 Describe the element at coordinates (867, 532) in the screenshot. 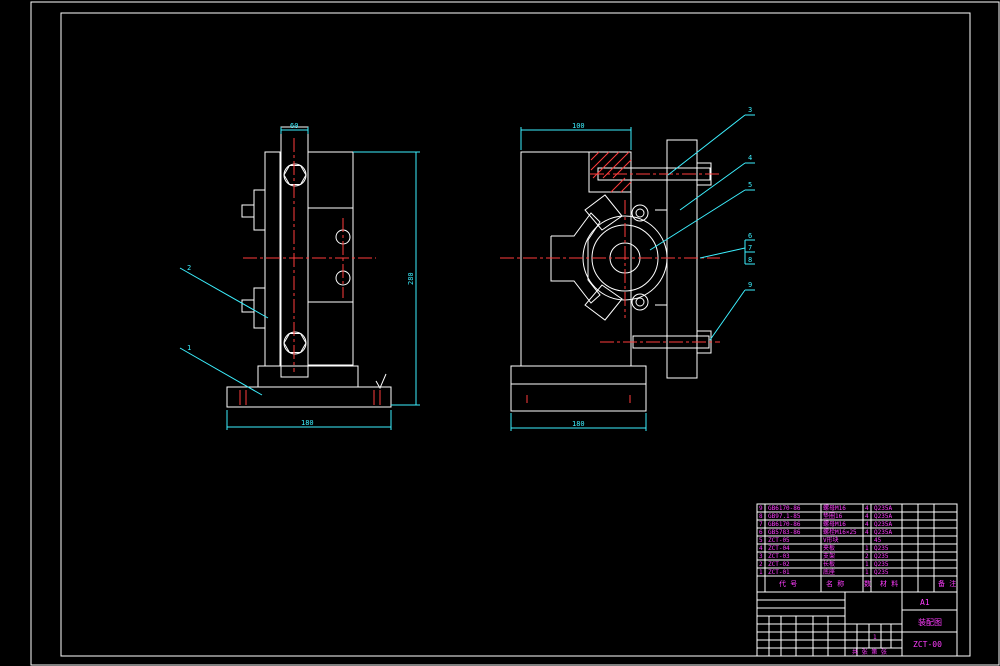

I see `parts-row-6-qty: 4` at that location.